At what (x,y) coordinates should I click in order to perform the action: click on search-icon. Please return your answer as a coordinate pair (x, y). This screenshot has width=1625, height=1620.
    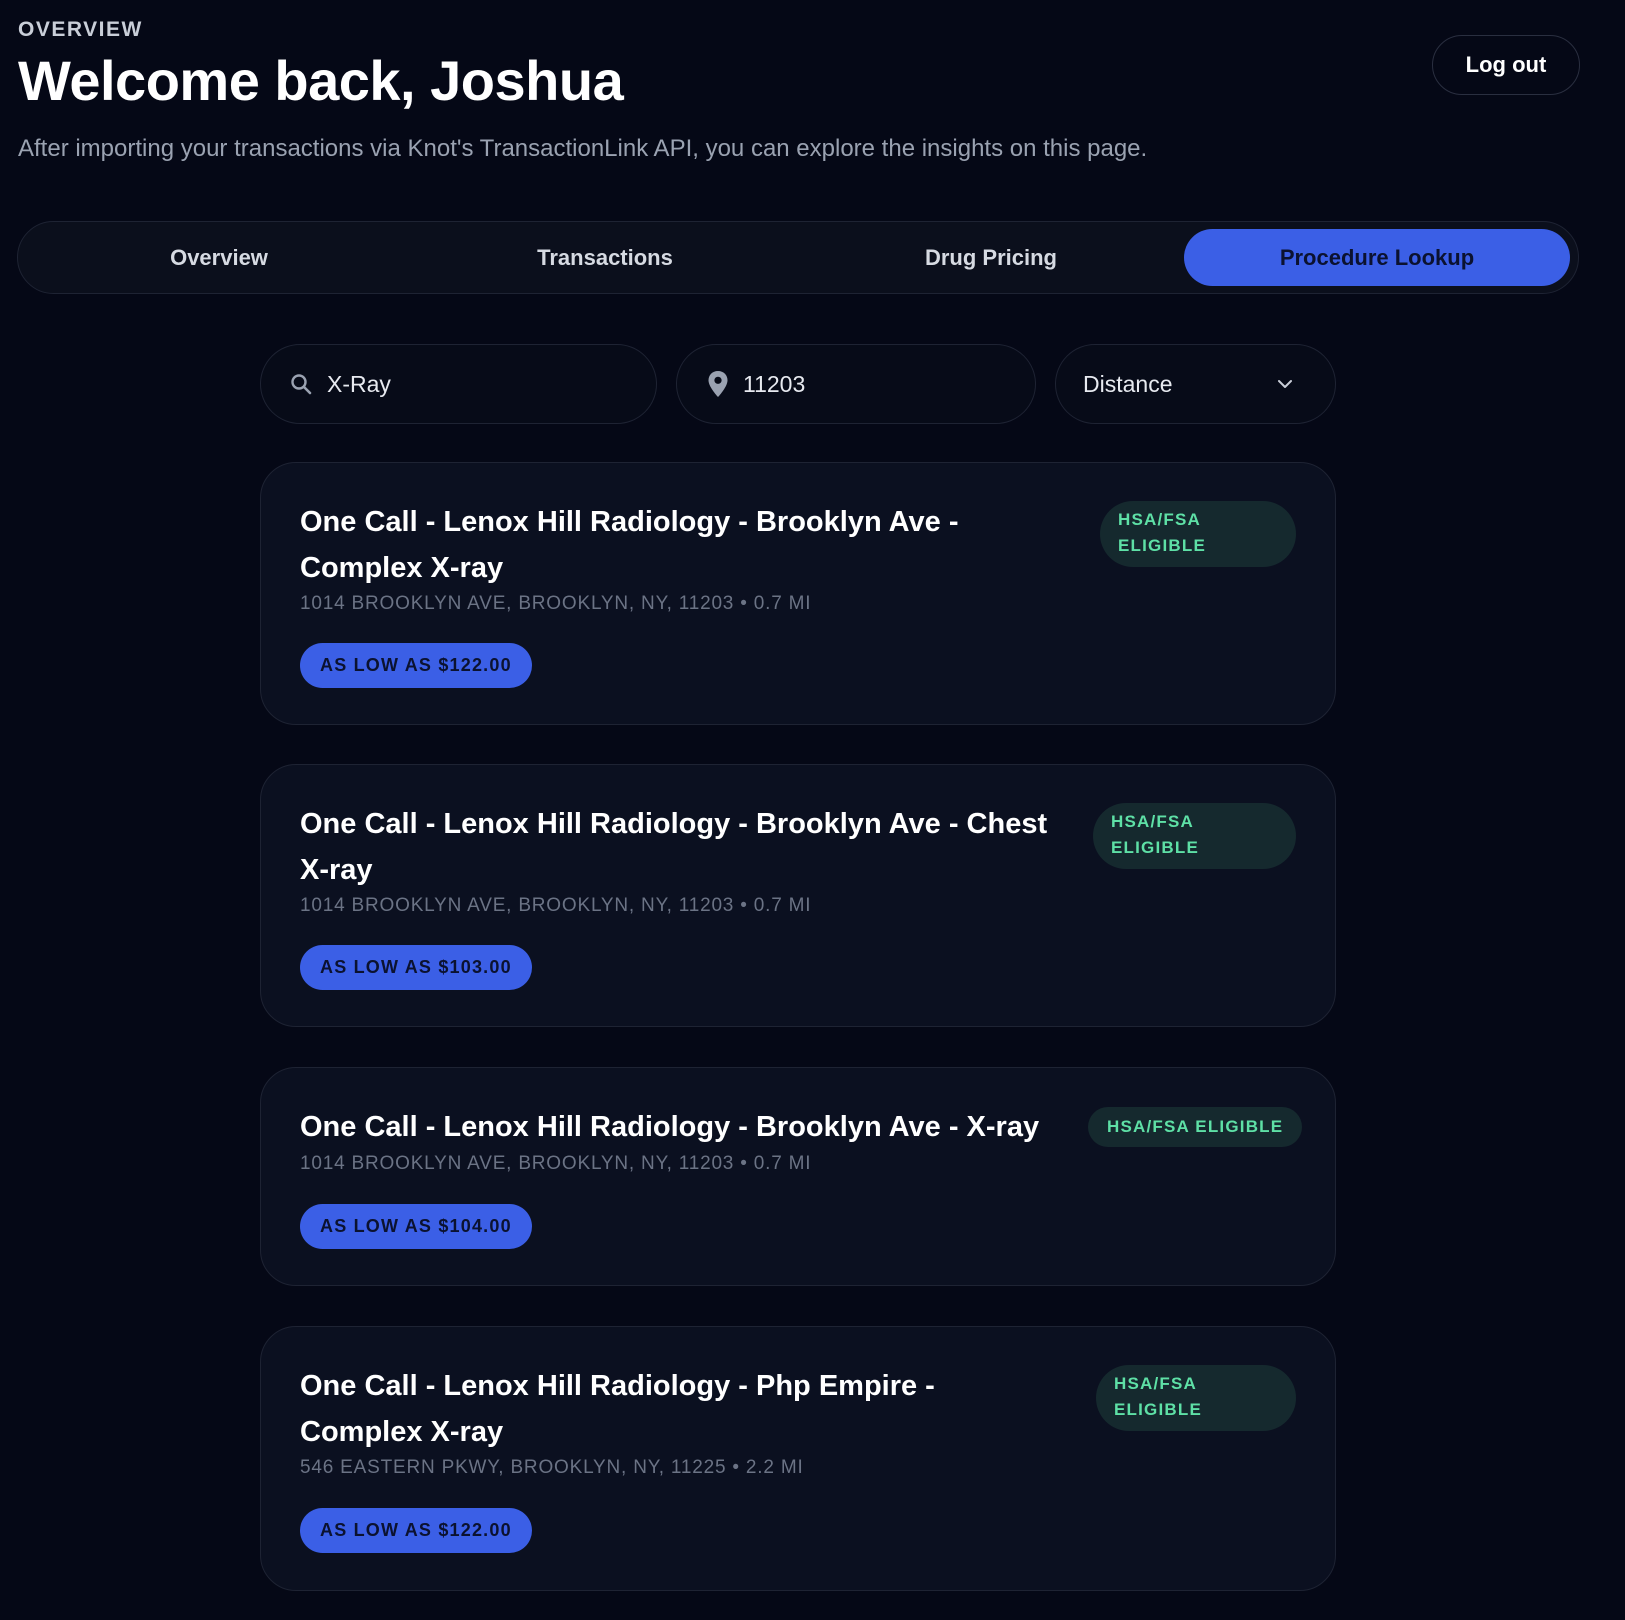
    Looking at the image, I should click on (301, 384).